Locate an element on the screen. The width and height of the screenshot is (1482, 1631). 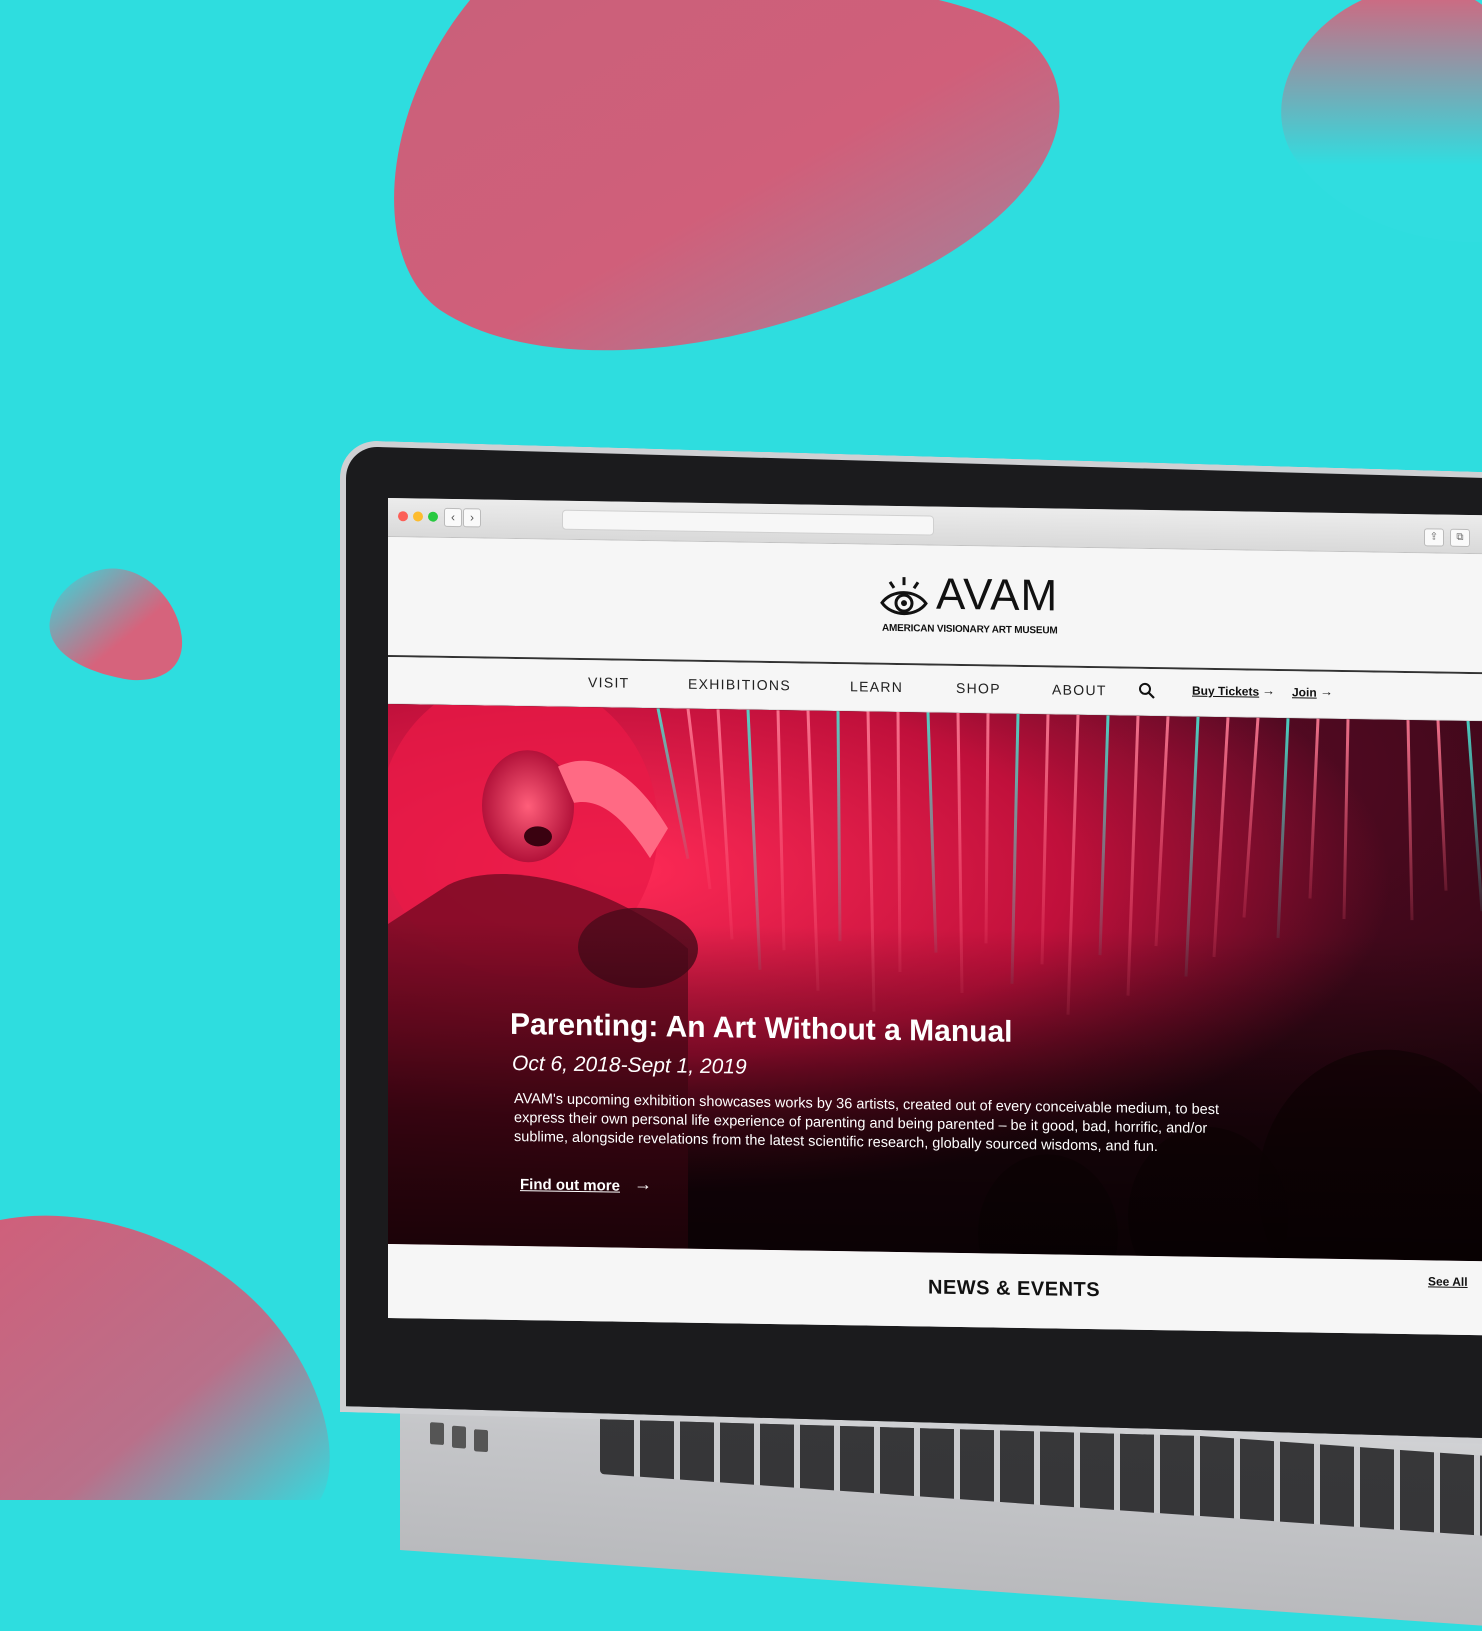
section-heading: NEWS & EVENTS is located at coordinates (1014, 1289).